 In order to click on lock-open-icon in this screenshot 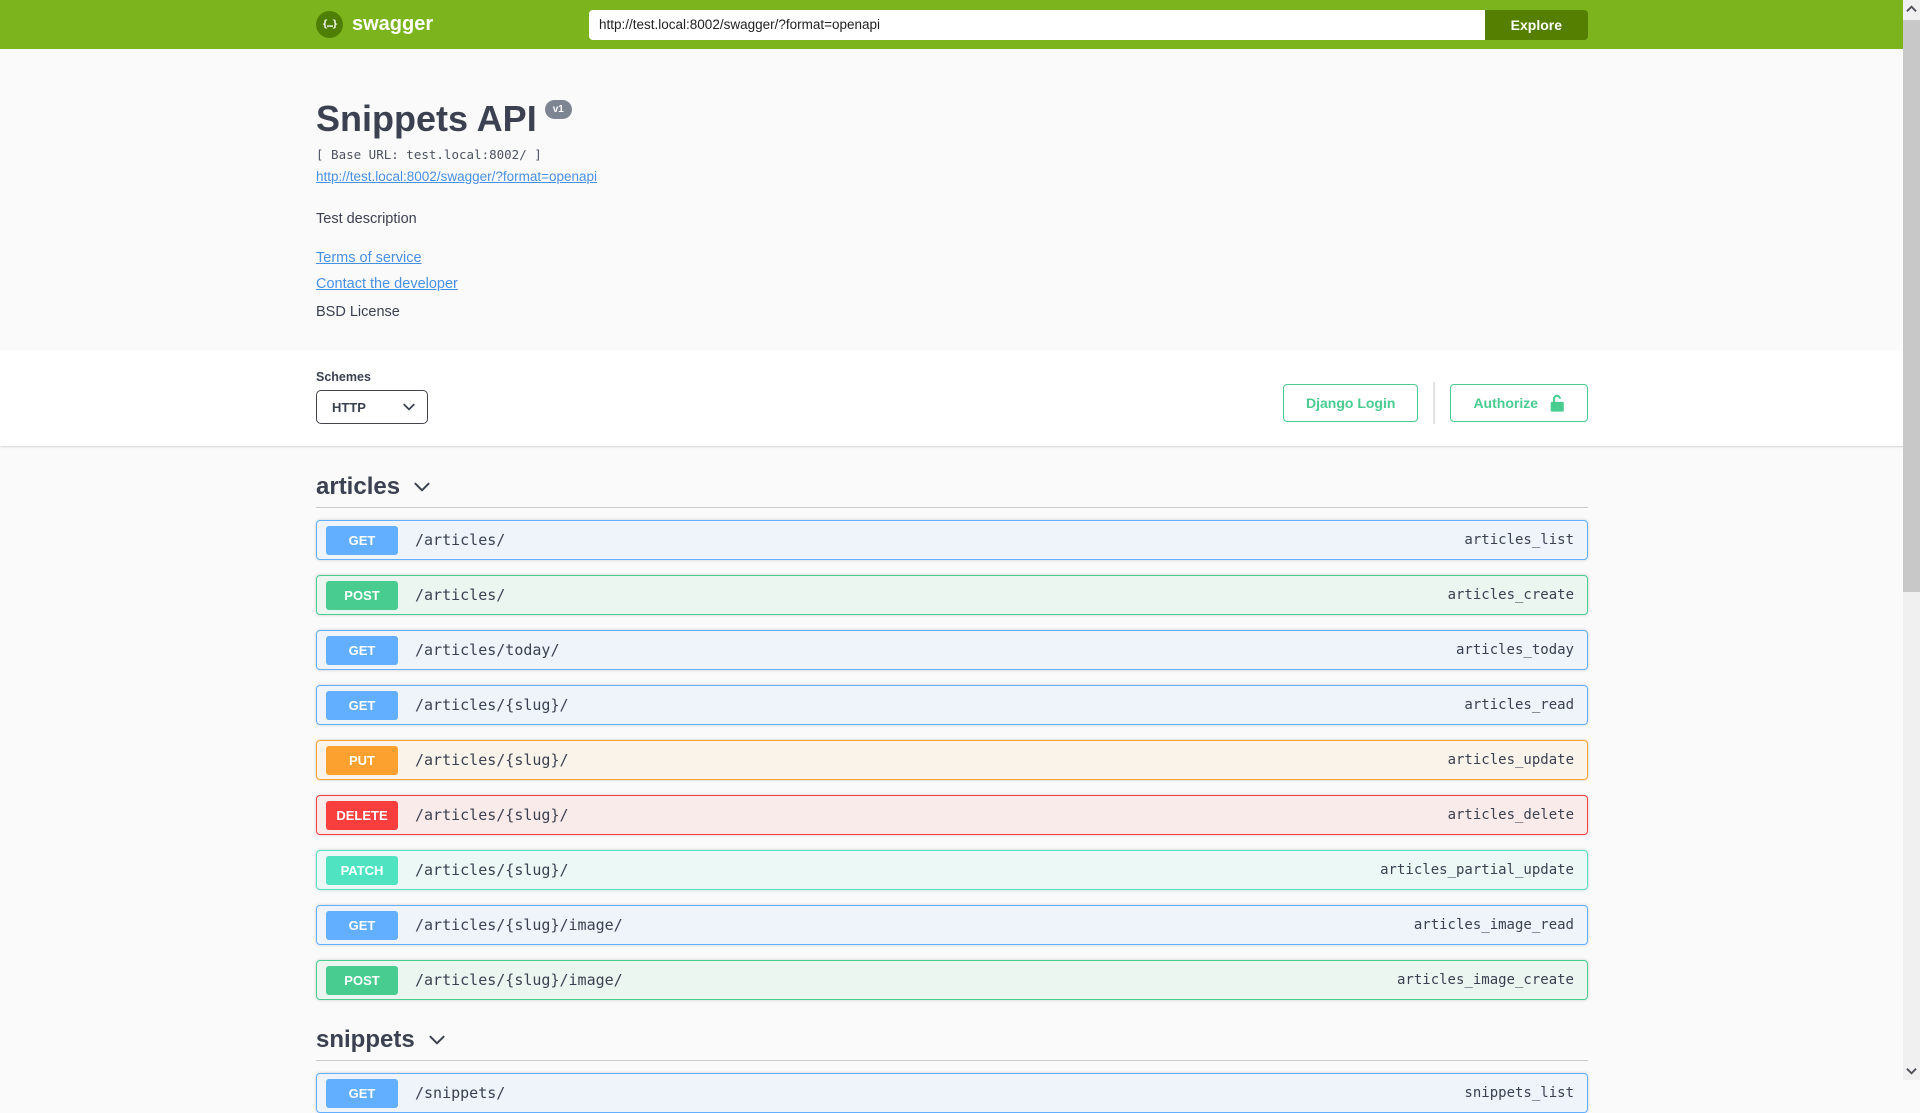, I will do `click(1557, 403)`.